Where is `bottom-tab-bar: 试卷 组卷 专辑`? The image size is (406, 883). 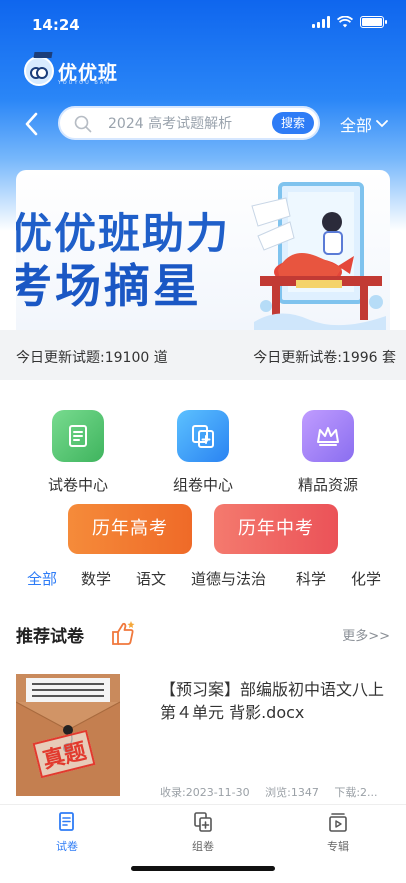
bottom-tab-bar: 试卷 组卷 专辑 is located at coordinates (203, 843).